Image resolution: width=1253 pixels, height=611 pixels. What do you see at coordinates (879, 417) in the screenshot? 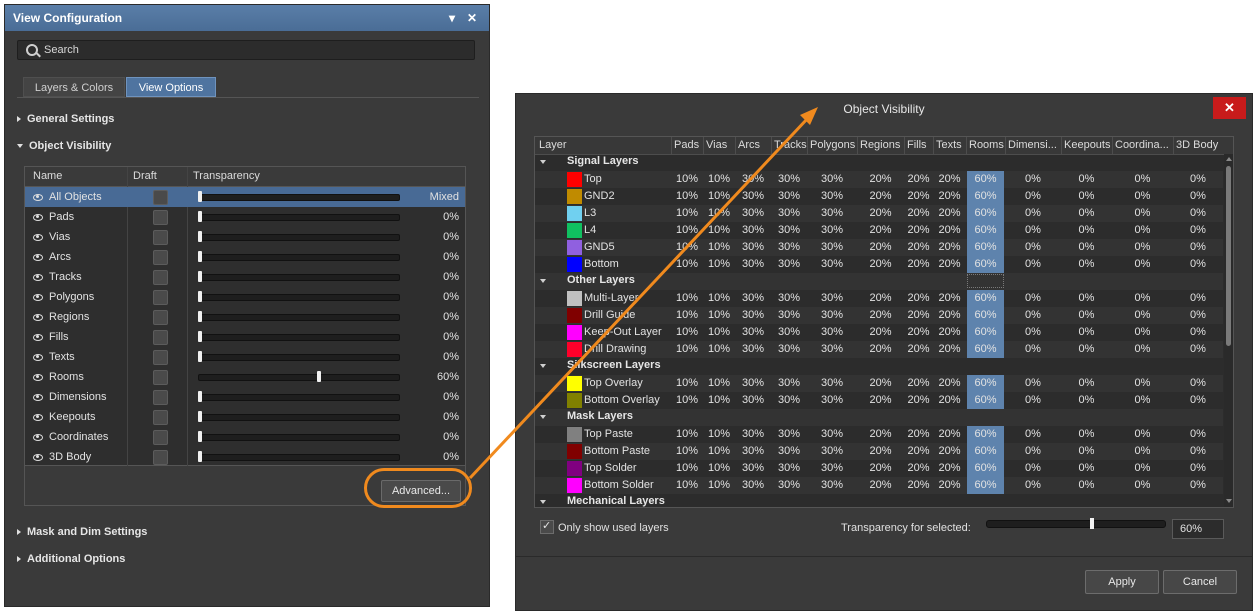
I see `layer-group-row: Mask Layers` at bounding box center [879, 417].